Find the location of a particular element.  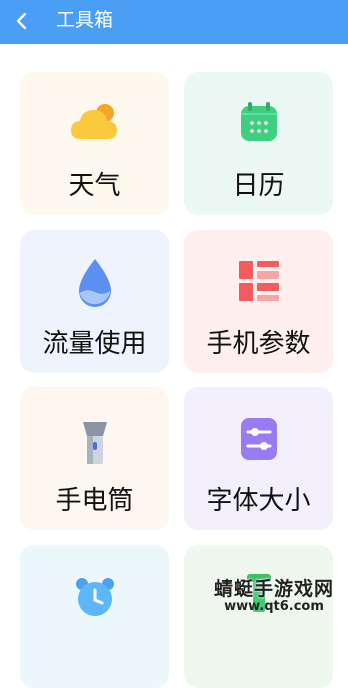

grid-blocks-icon is located at coordinates (258, 281).